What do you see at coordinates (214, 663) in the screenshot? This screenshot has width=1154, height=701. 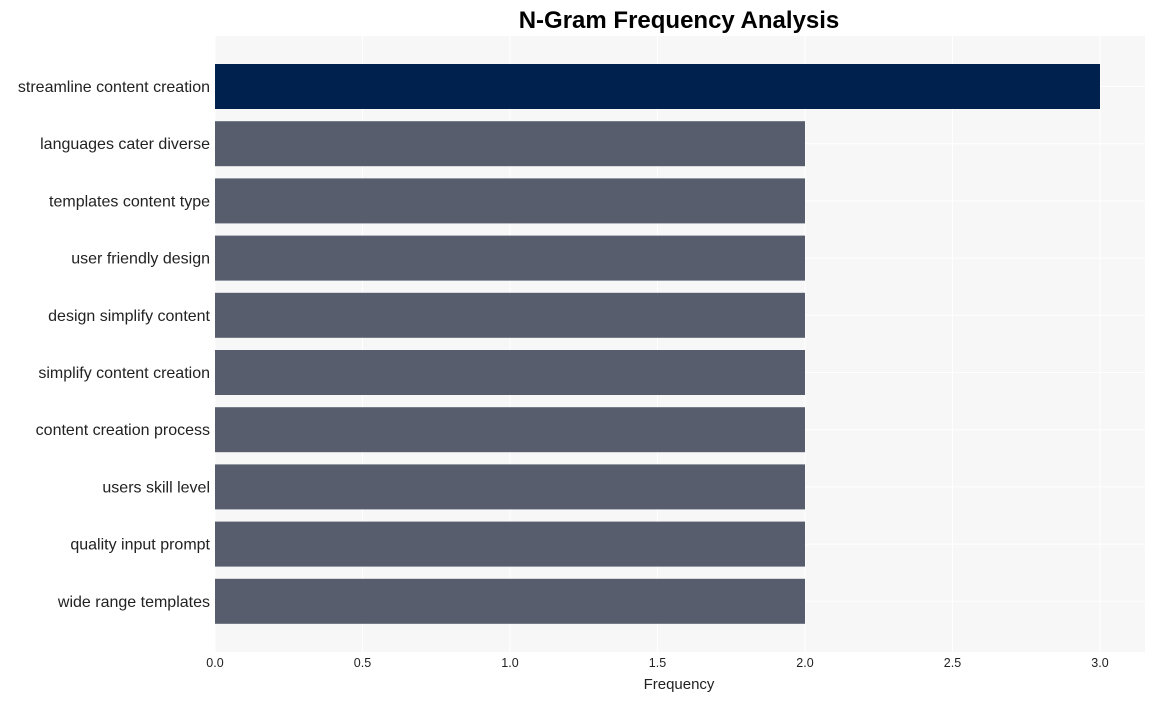 I see `x-tick-label: 0.0` at bounding box center [214, 663].